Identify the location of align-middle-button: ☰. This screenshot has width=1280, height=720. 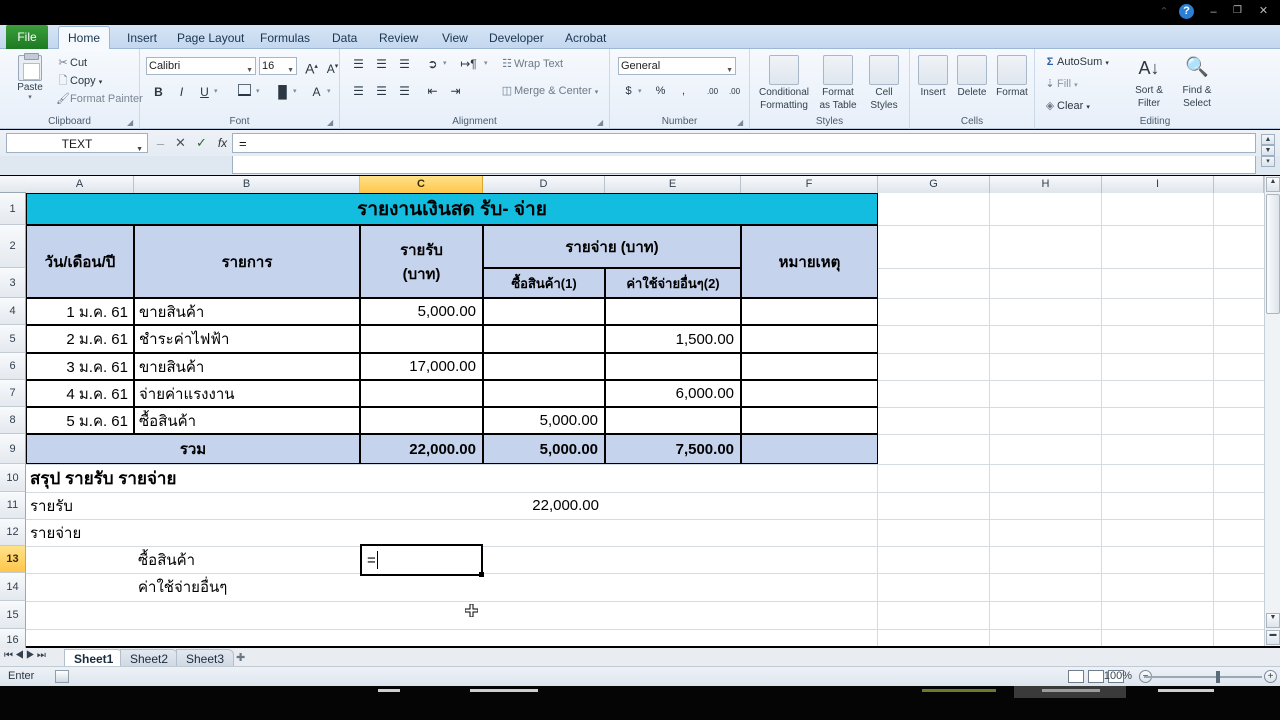
(381, 64).